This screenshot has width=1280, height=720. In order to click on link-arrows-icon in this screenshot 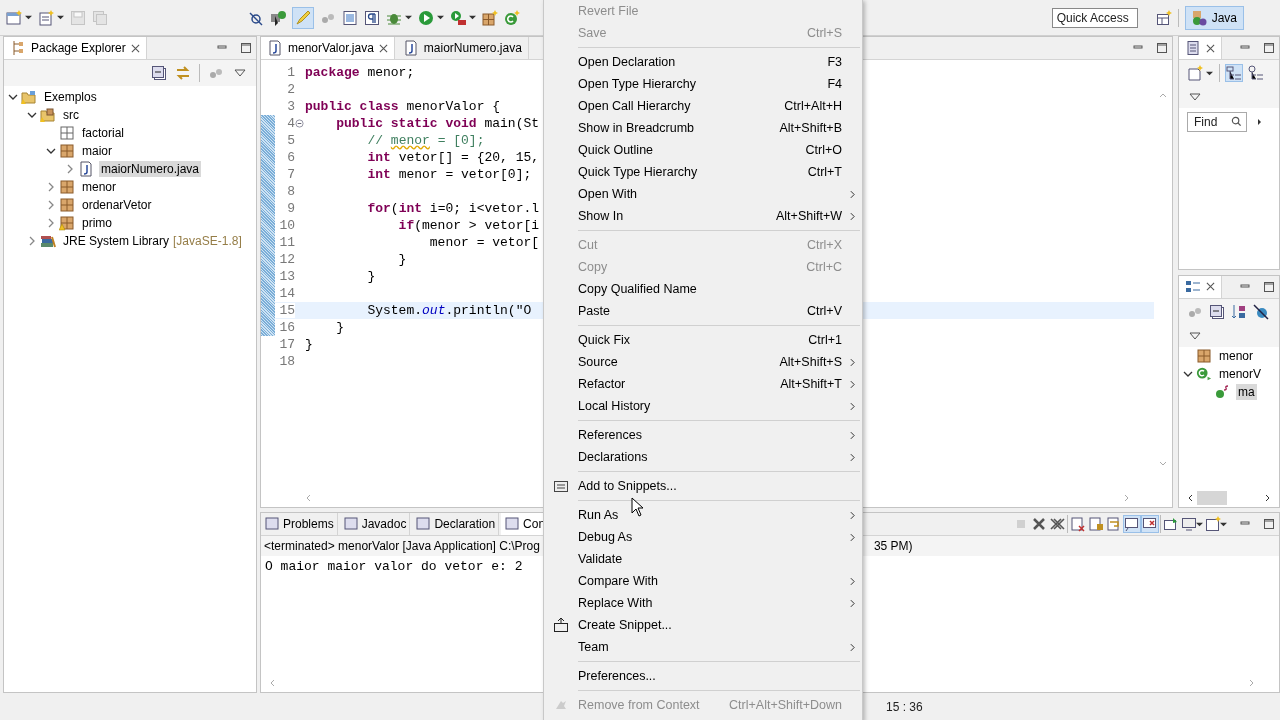, I will do `click(183, 73)`.